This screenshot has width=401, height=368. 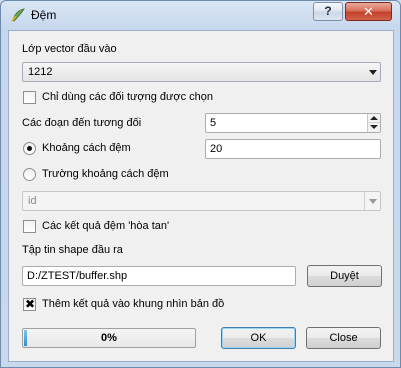 What do you see at coordinates (328, 11) in the screenshot?
I see `help-button: ?` at bounding box center [328, 11].